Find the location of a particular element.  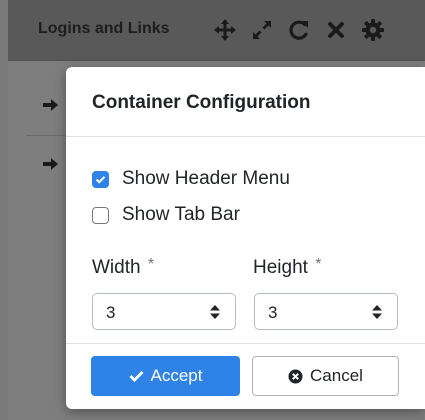

modal-footer: Accept Cancel is located at coordinates (245, 376).